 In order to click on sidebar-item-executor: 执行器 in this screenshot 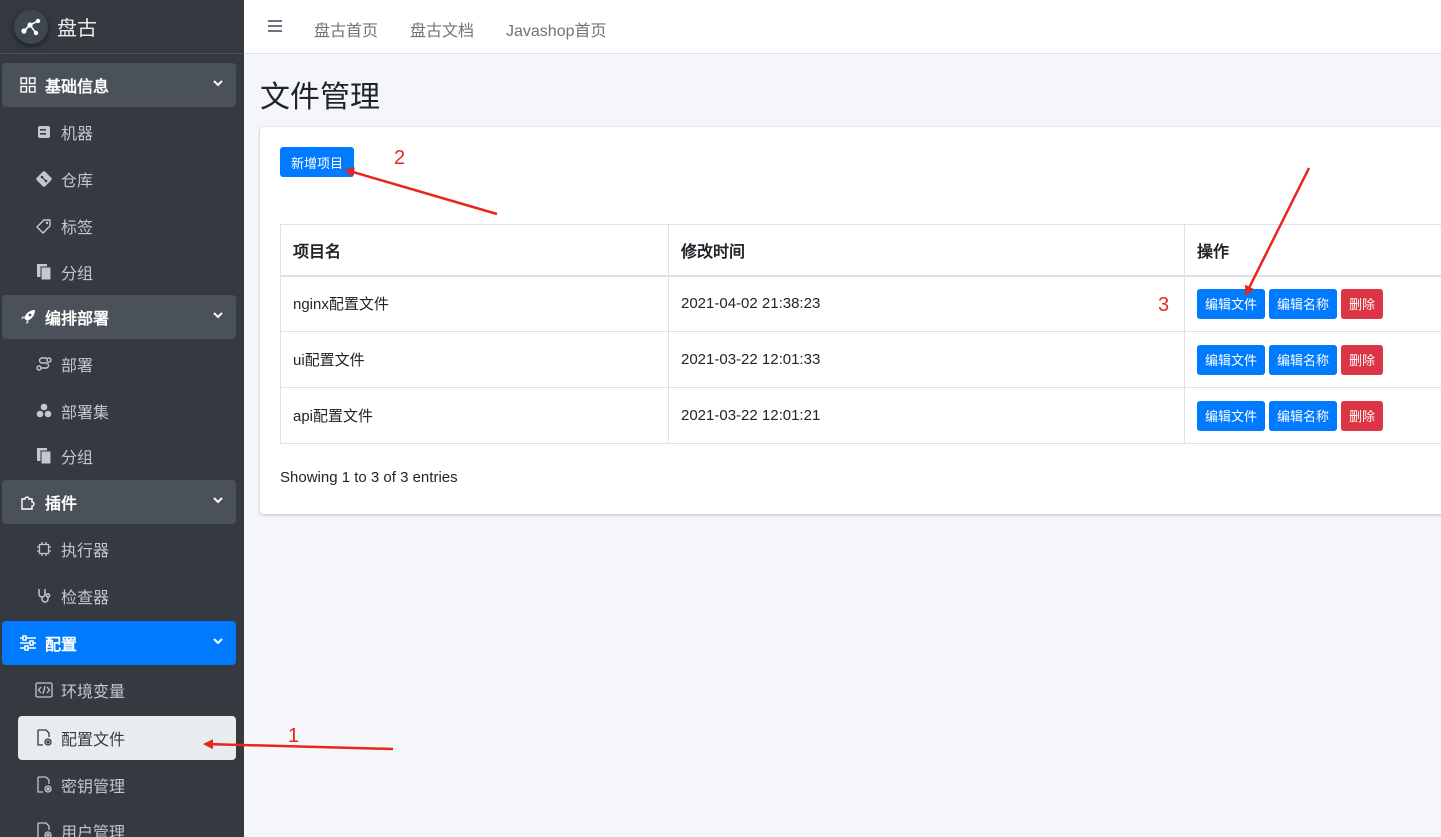, I will do `click(127, 549)`.